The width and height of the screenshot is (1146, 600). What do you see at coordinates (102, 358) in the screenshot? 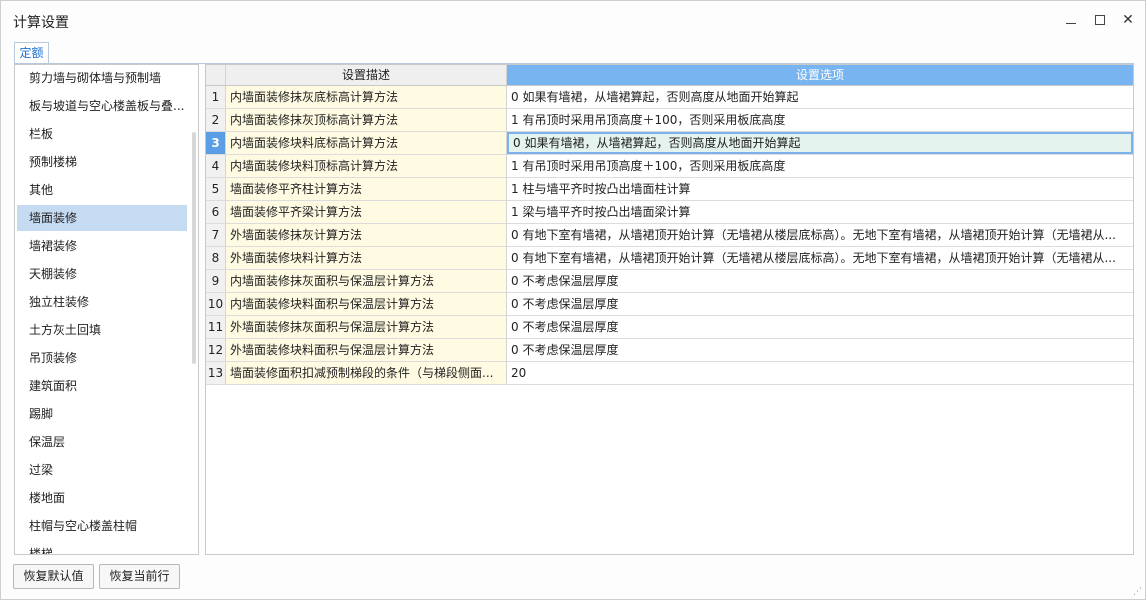
I see `sidebar-item: 吊顶装修` at bounding box center [102, 358].